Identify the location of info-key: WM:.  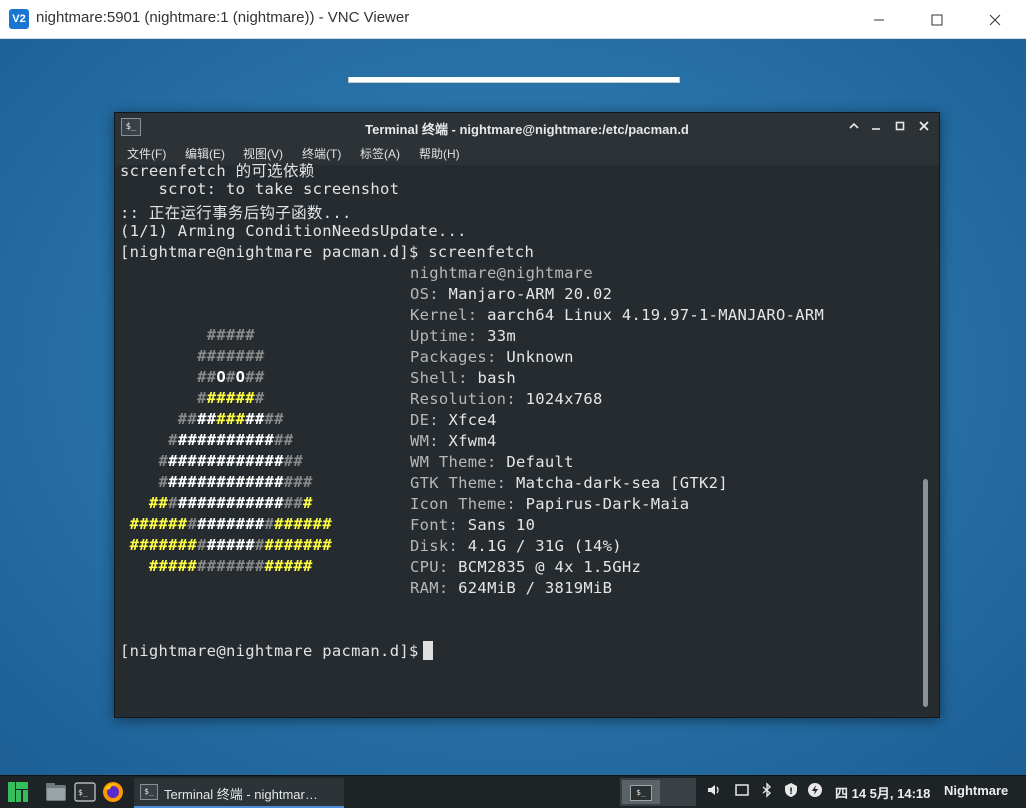
(429, 441).